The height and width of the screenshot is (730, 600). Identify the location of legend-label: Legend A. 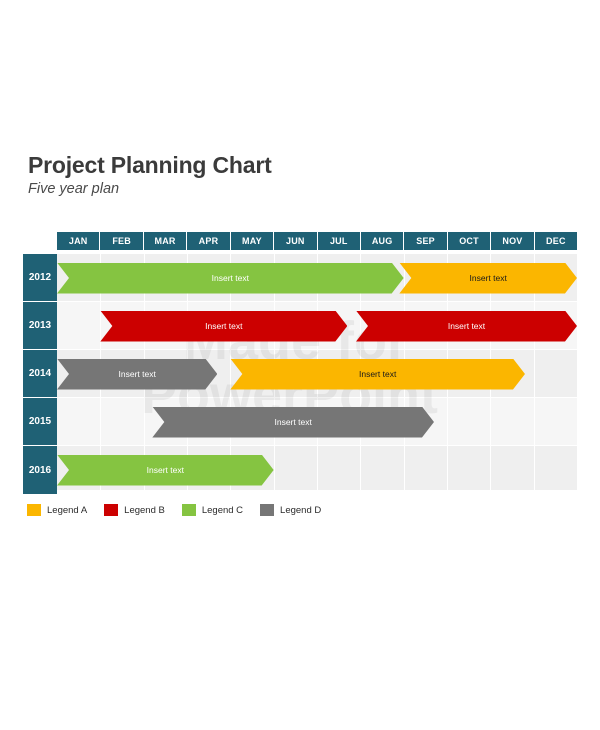
(67, 510).